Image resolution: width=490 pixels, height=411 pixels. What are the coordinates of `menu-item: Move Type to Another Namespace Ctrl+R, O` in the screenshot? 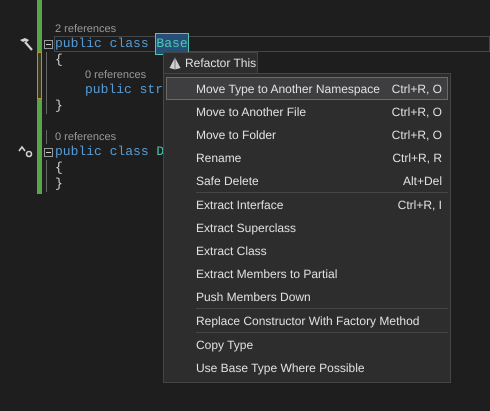 It's located at (307, 88).